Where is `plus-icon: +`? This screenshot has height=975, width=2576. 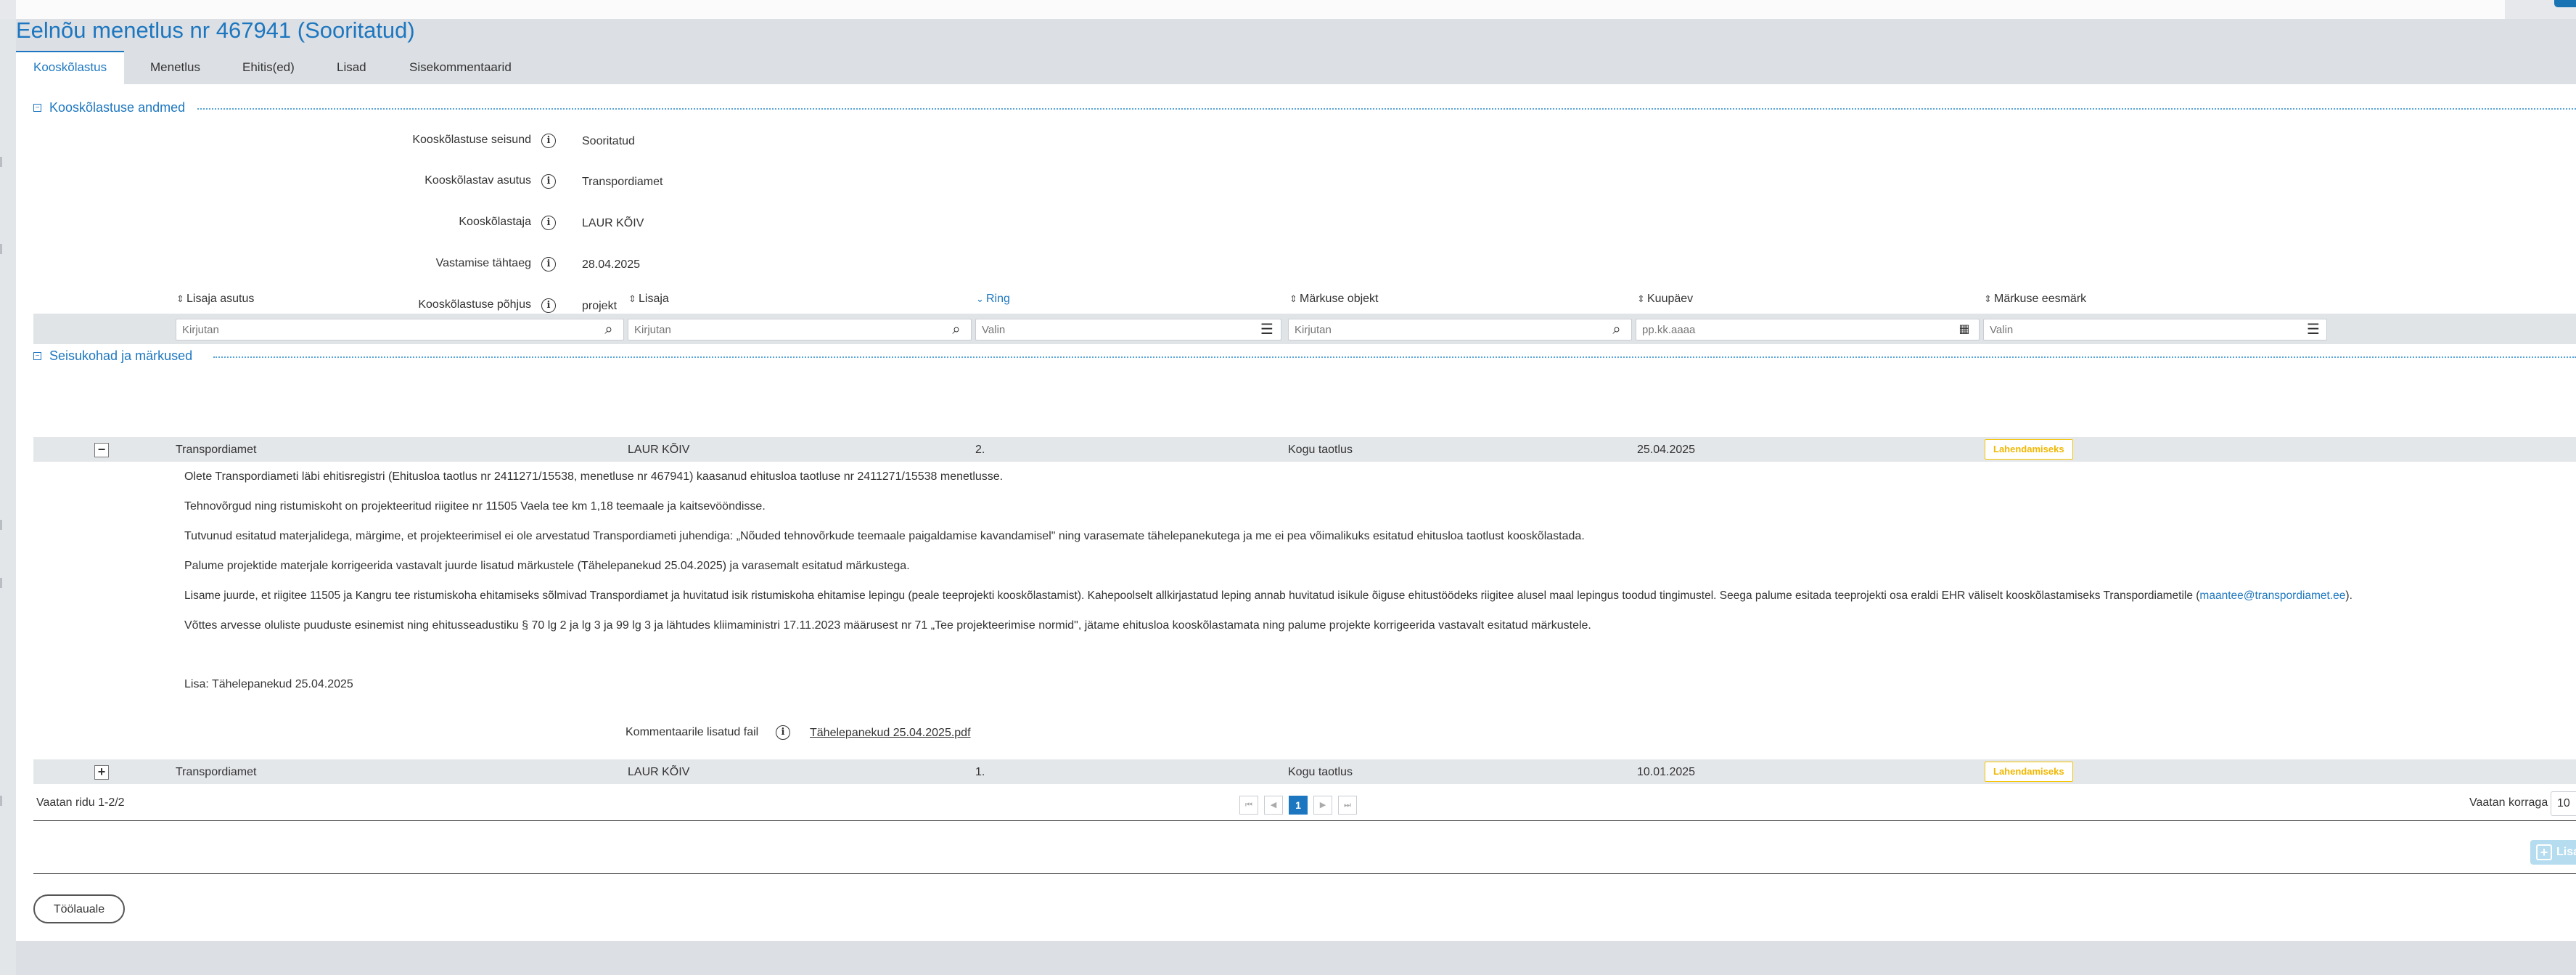
plus-icon: + is located at coordinates (2544, 852).